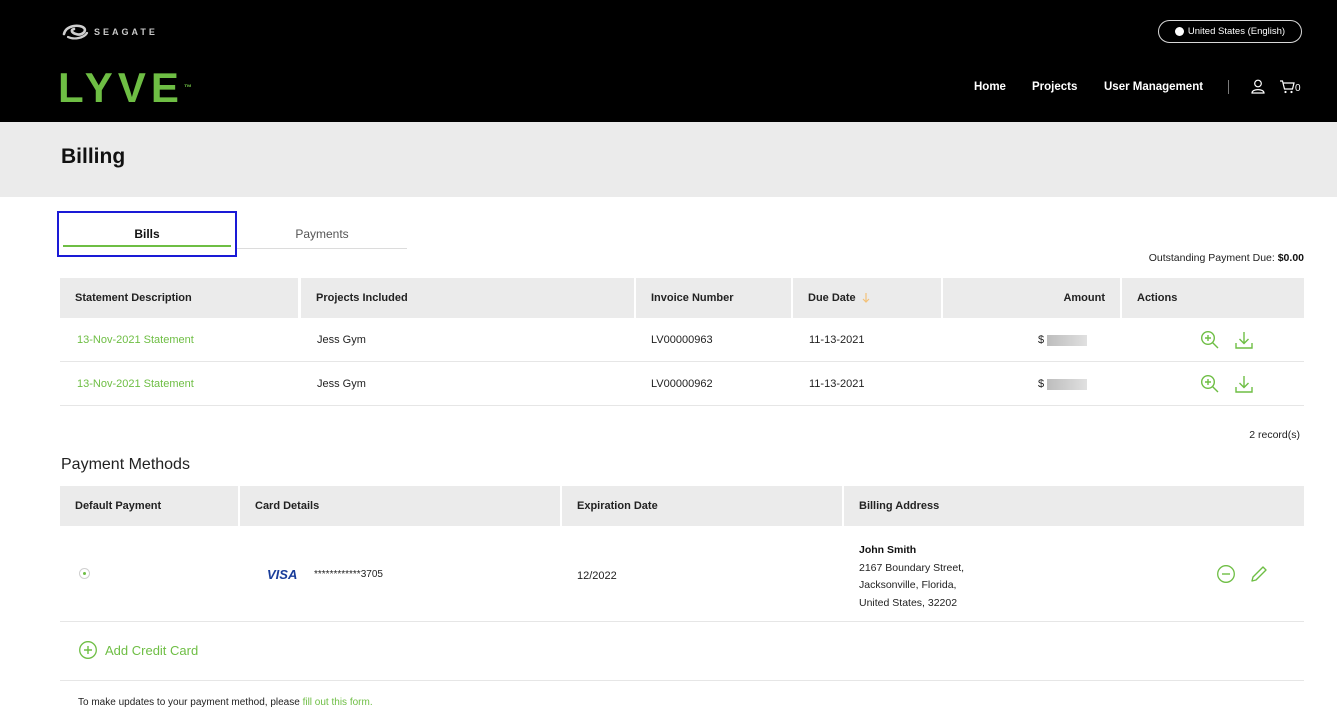 The image size is (1337, 715). What do you see at coordinates (1298, 88) in the screenshot?
I see `cart-count: 0` at bounding box center [1298, 88].